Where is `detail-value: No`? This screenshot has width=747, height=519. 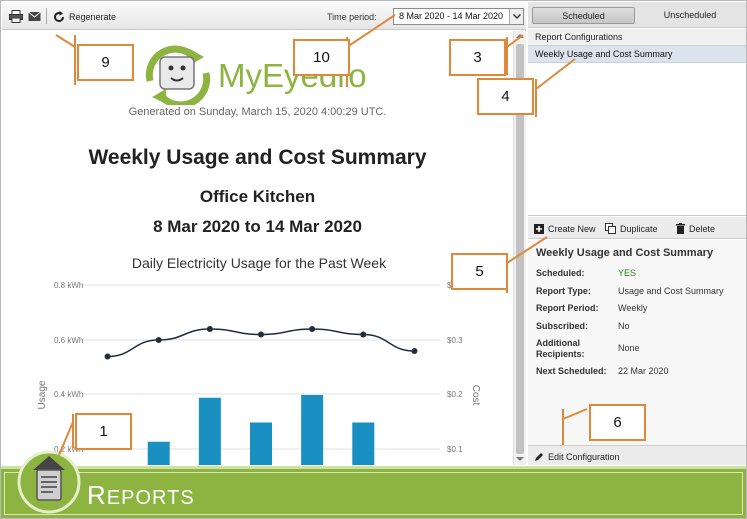
detail-value: No is located at coordinates (624, 326).